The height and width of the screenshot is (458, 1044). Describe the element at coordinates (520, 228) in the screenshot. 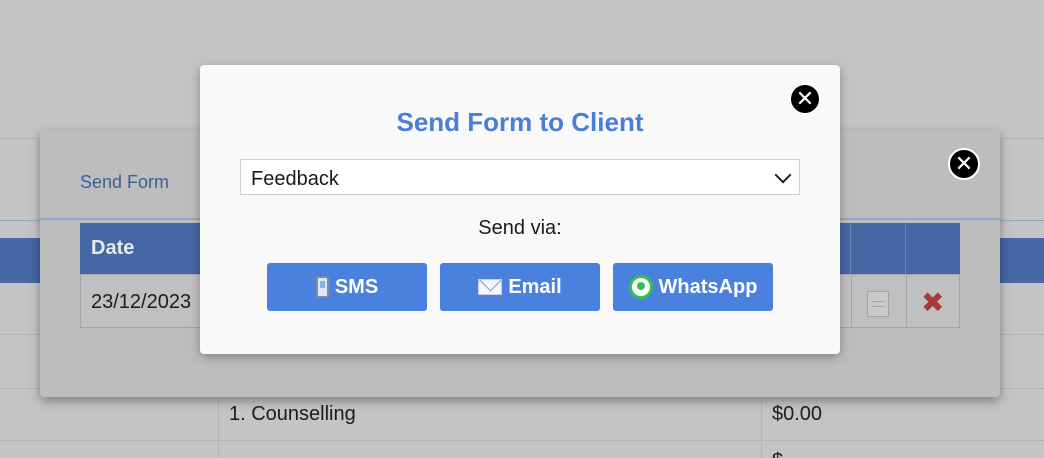

I see `send-via-label: Send via:` at that location.